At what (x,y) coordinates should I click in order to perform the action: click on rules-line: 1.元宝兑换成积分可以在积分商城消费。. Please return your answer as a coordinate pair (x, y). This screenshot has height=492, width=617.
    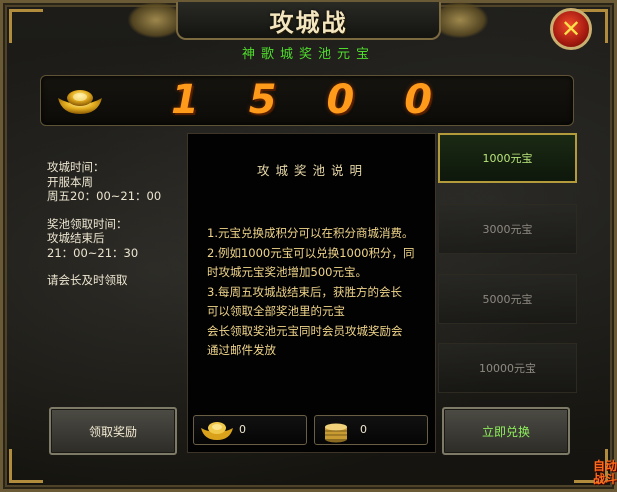
    Looking at the image, I should click on (310, 233).